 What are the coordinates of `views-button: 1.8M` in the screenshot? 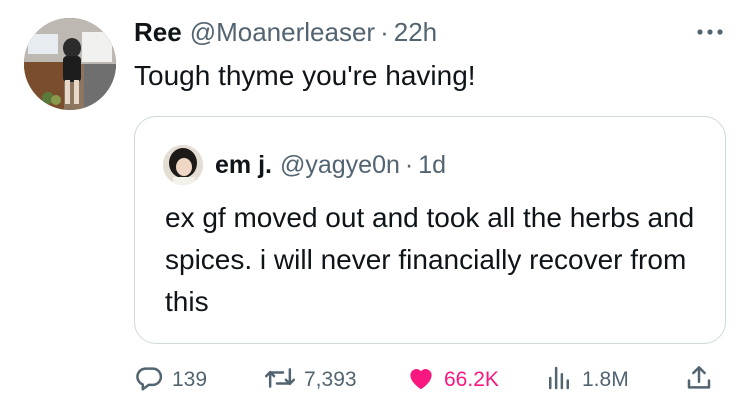 It's located at (586, 380).